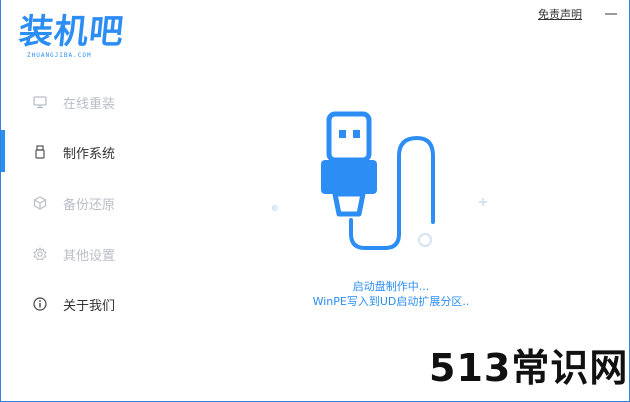 Image resolution: width=630 pixels, height=402 pixels. Describe the element at coordinates (59, 55) in the screenshot. I see `logo-subtitle: ZHUANGJIBA.COM` at that location.